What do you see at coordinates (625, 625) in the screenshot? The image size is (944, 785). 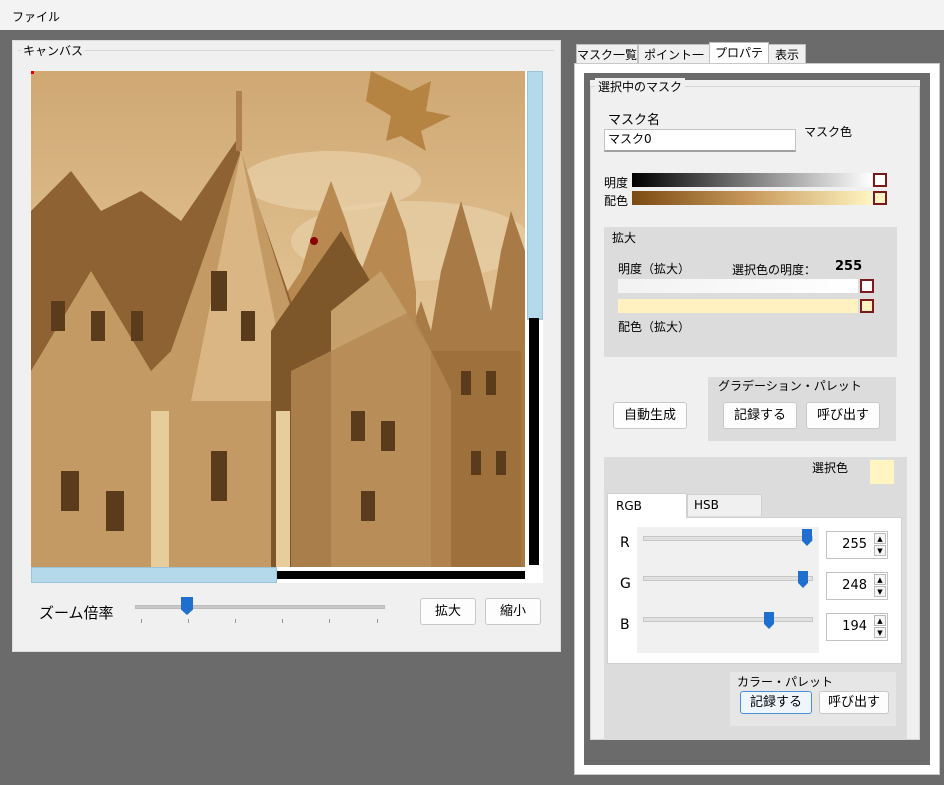 I see `channel-b-label: B` at bounding box center [625, 625].